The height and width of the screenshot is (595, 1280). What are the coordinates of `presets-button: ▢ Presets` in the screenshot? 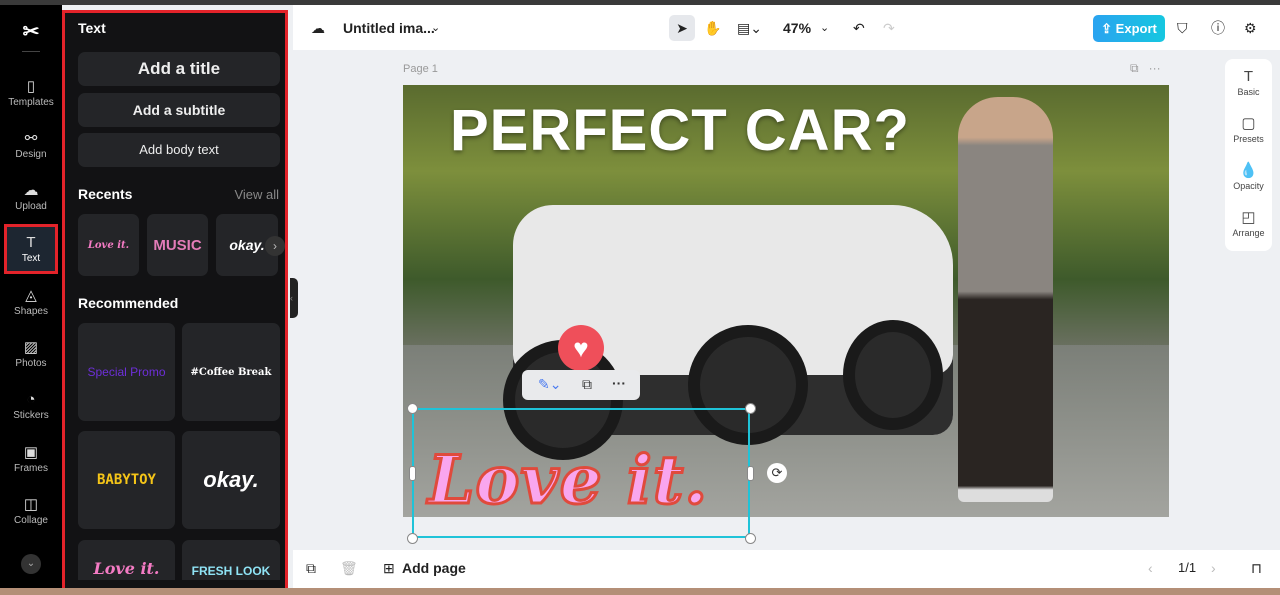 It's located at (1248, 129).